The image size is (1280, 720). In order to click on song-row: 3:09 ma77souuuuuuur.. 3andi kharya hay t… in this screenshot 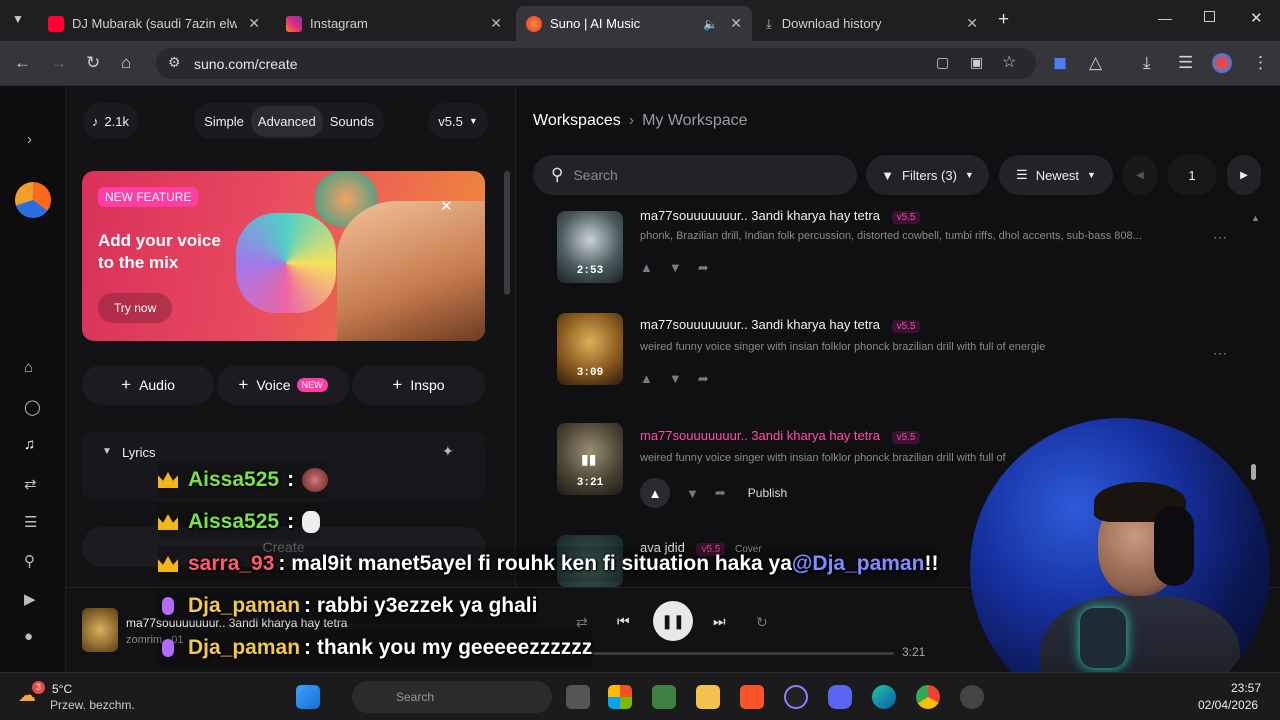, I will do `click(907, 358)`.